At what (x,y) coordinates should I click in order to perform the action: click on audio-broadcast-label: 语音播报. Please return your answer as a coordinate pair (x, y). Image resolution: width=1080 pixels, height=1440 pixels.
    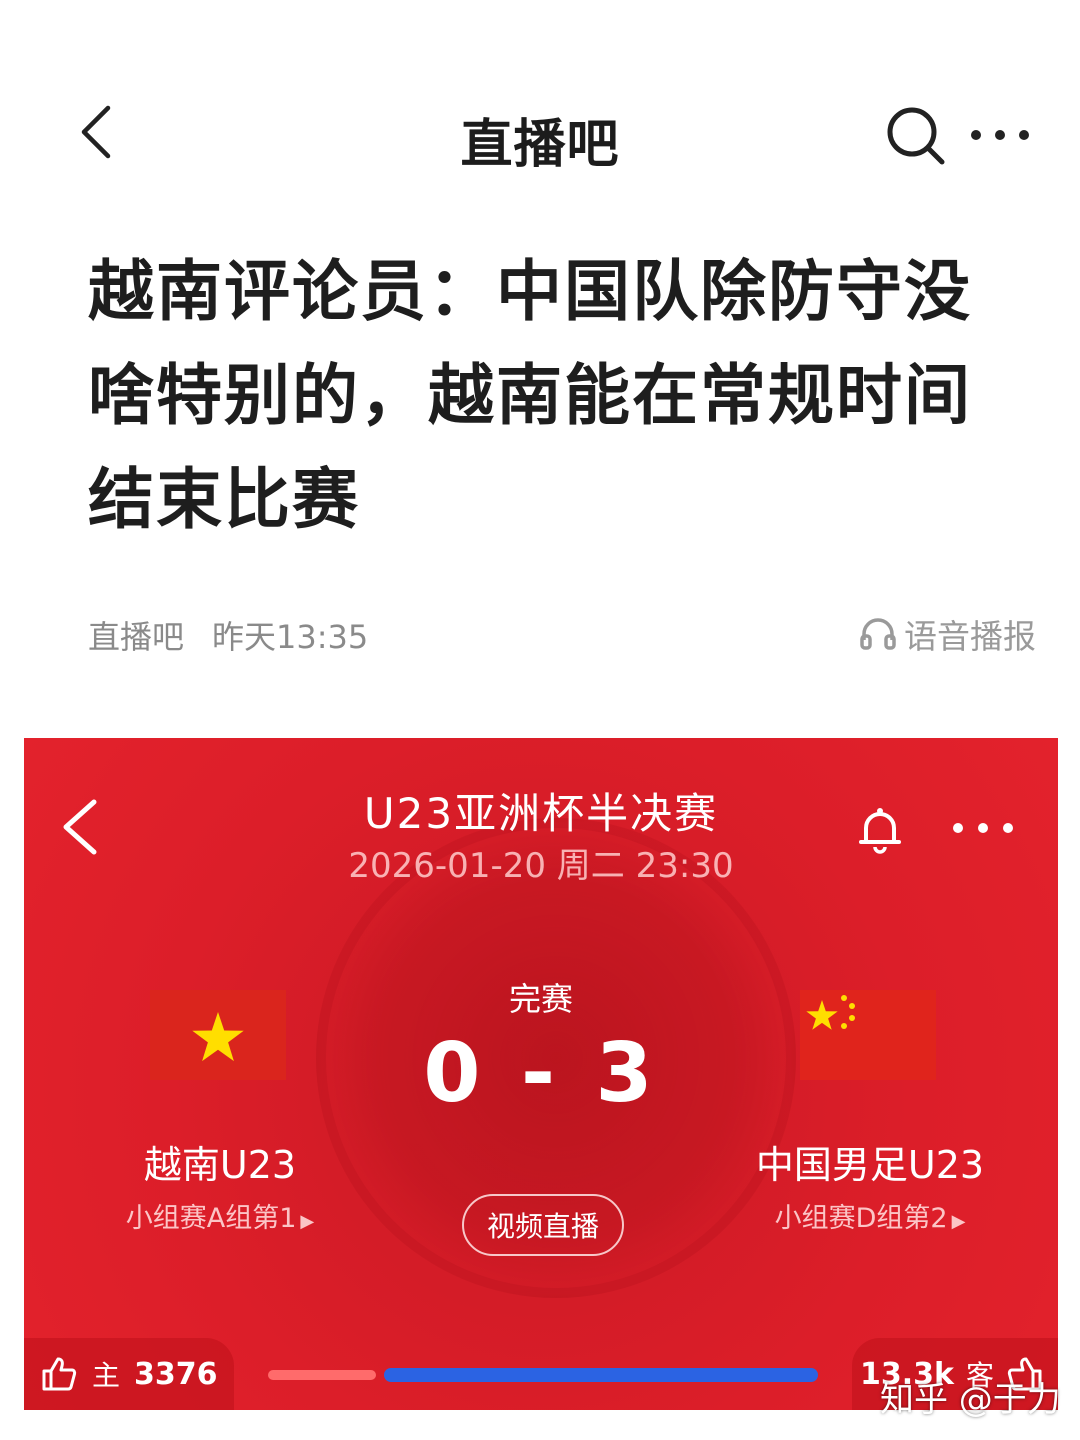
    Looking at the image, I should click on (970, 636).